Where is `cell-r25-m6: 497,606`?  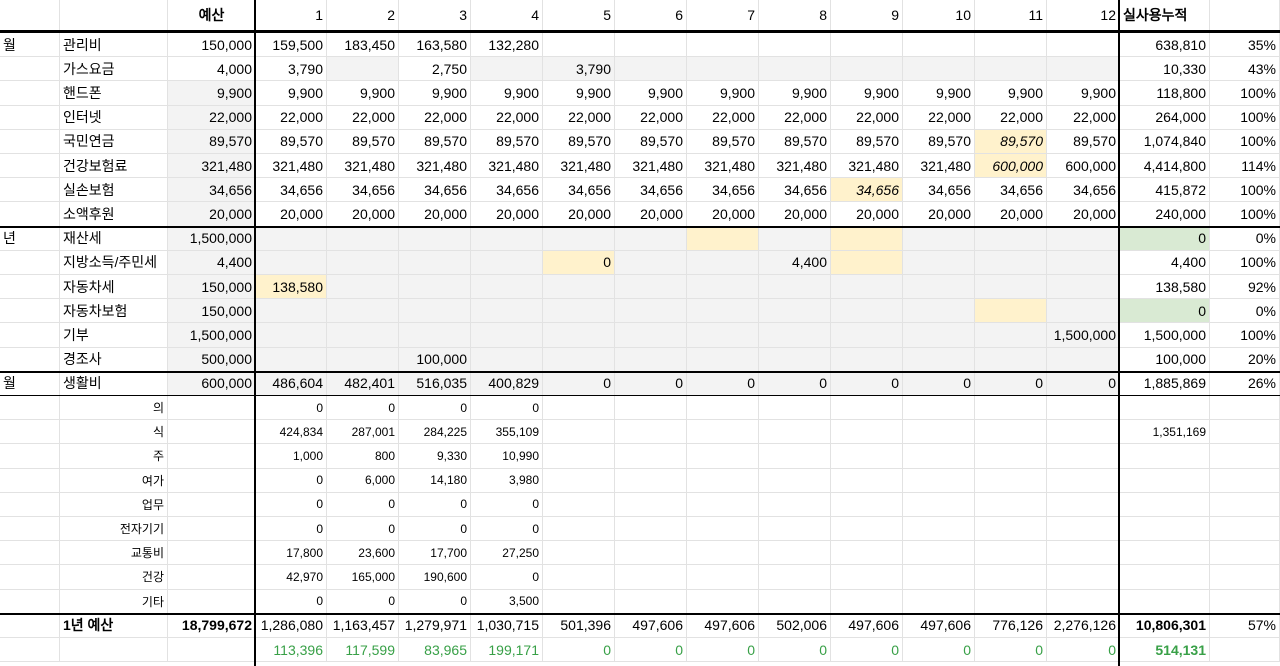
cell-r25-m6: 497,606 is located at coordinates (651, 625).